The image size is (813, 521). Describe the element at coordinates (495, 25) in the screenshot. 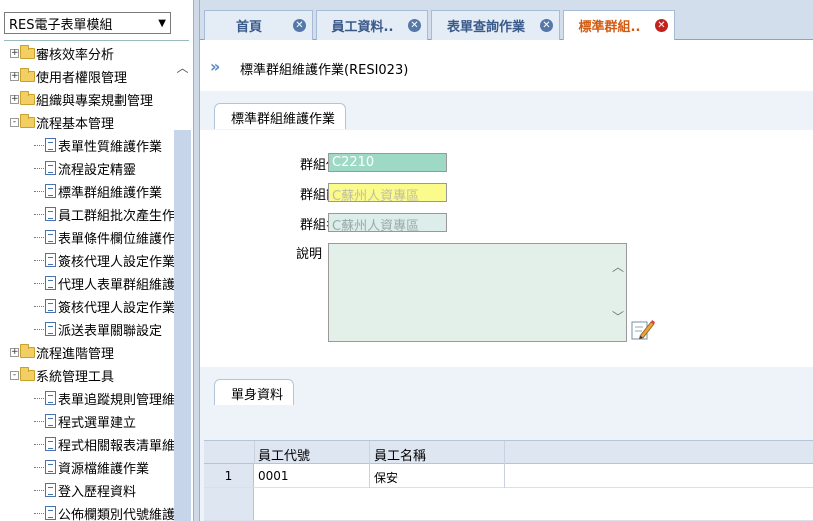

I see `tab-form-query: 表單查詢作業 ✕` at that location.